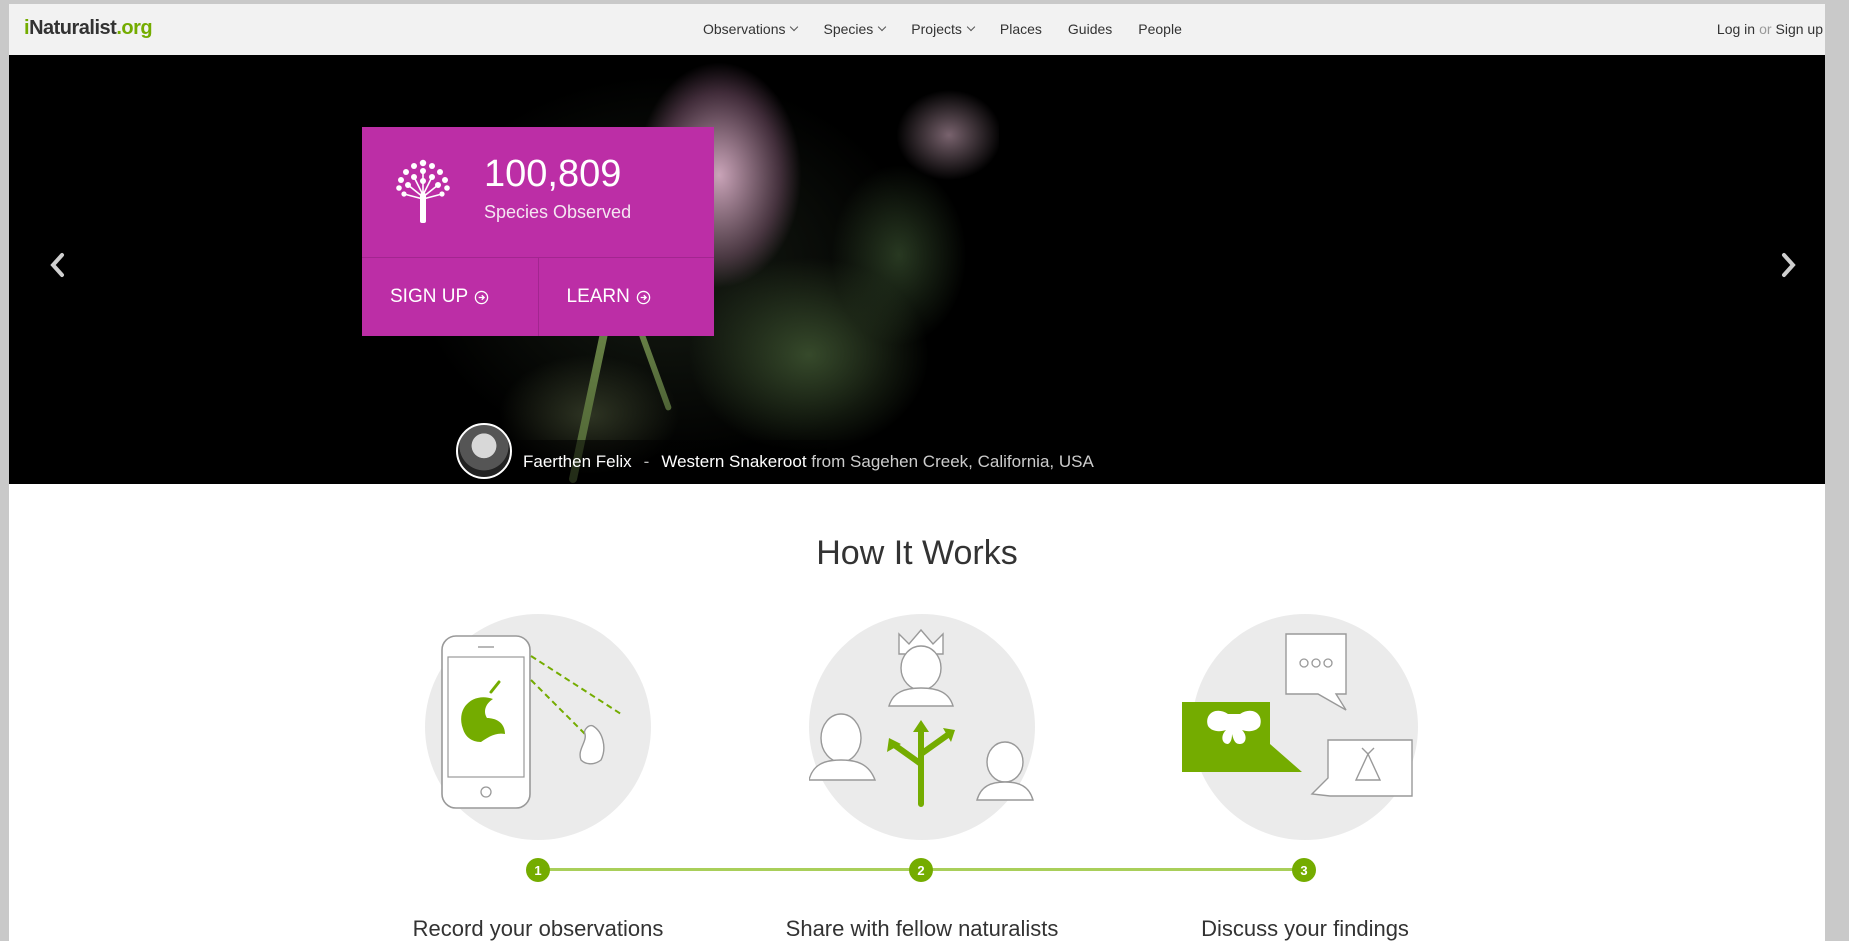  I want to click on step-2-badge: 2, so click(921, 870).